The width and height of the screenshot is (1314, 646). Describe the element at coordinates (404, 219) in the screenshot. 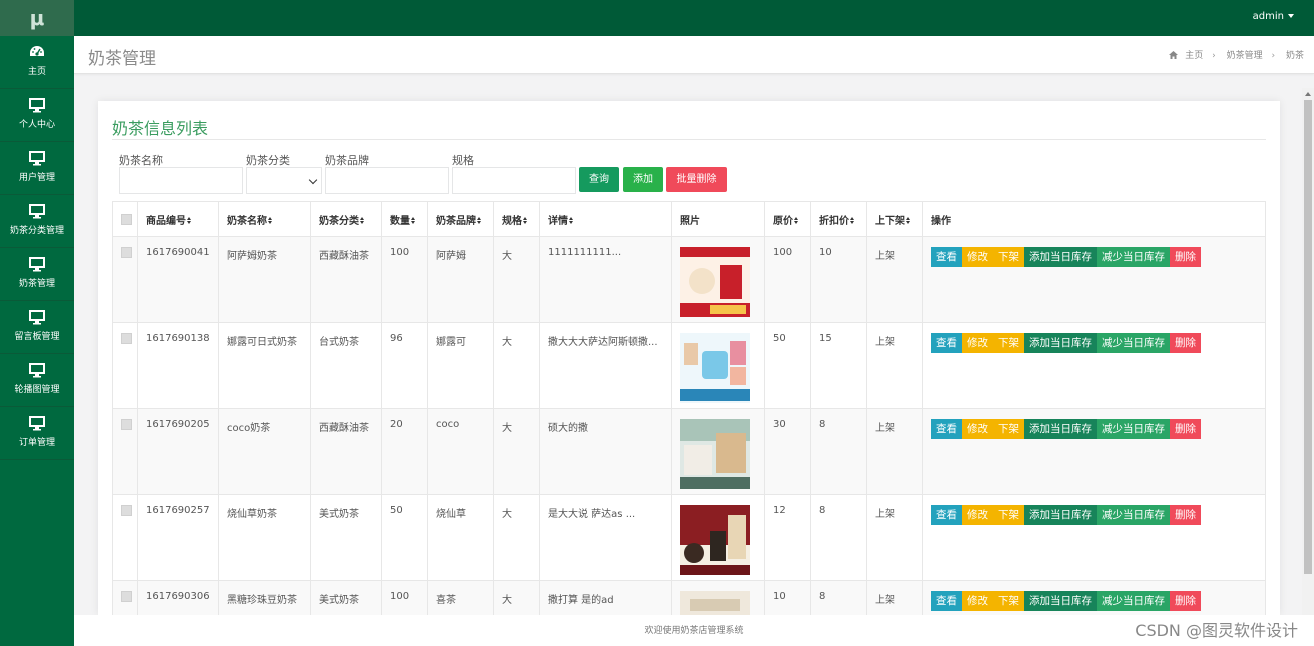

I see `column-header-qty: 数量` at that location.